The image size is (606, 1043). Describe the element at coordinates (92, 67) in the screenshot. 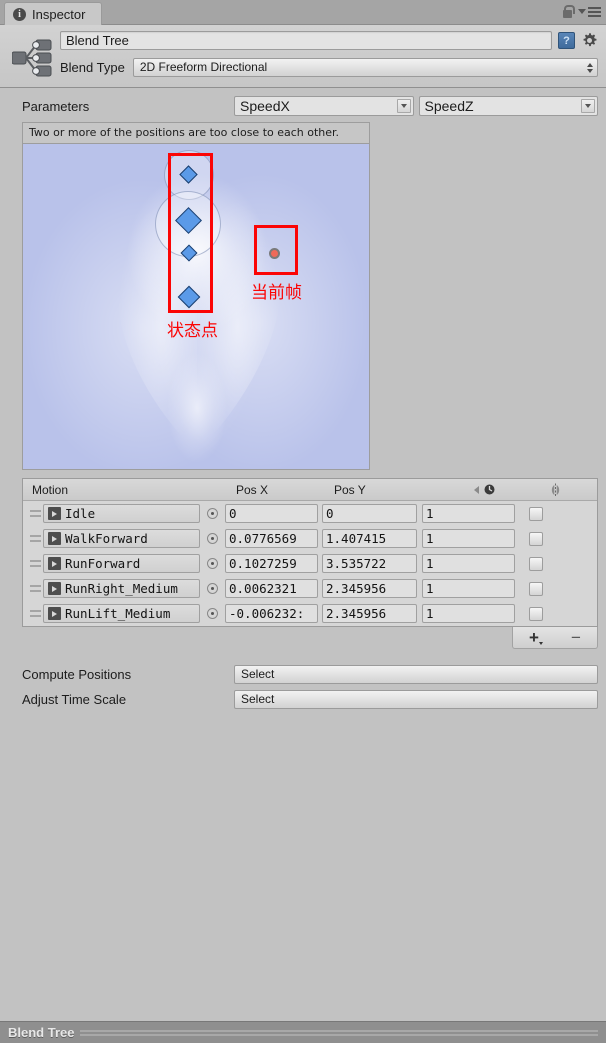

I see `blend-type-label: Blend Type` at that location.